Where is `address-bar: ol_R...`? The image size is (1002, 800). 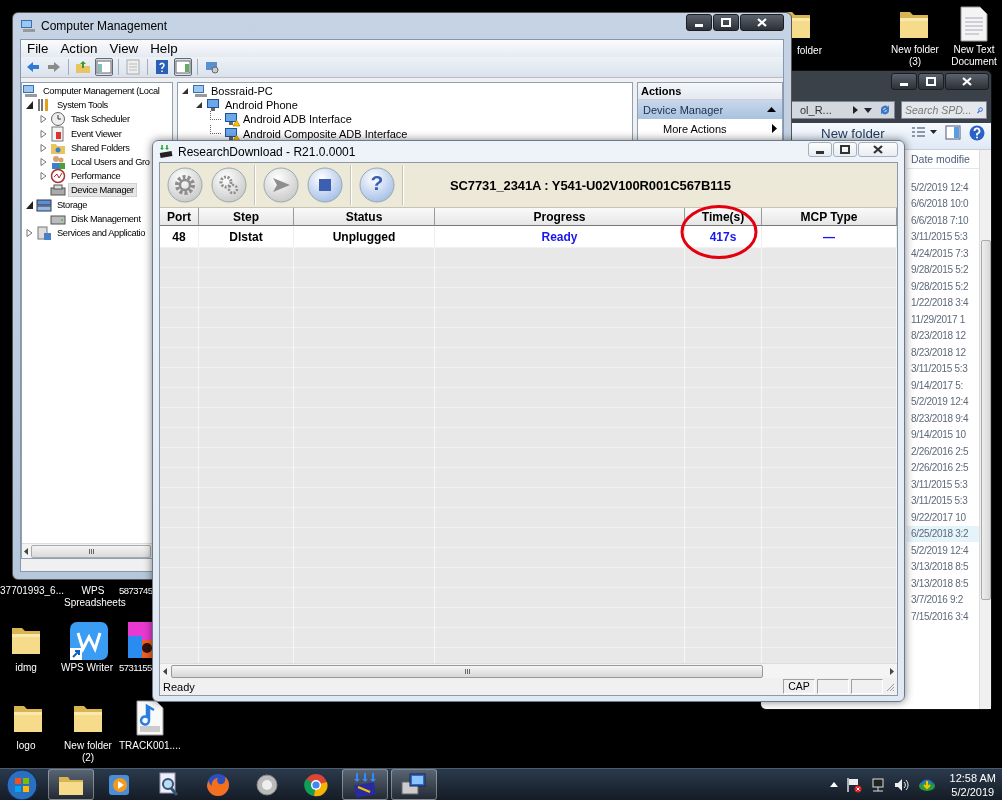 address-bar: ol_R... is located at coordinates (843, 110).